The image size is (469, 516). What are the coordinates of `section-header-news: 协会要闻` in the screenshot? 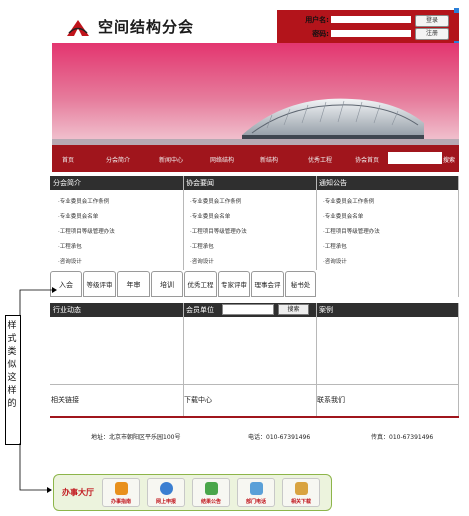 It's located at (249, 183).